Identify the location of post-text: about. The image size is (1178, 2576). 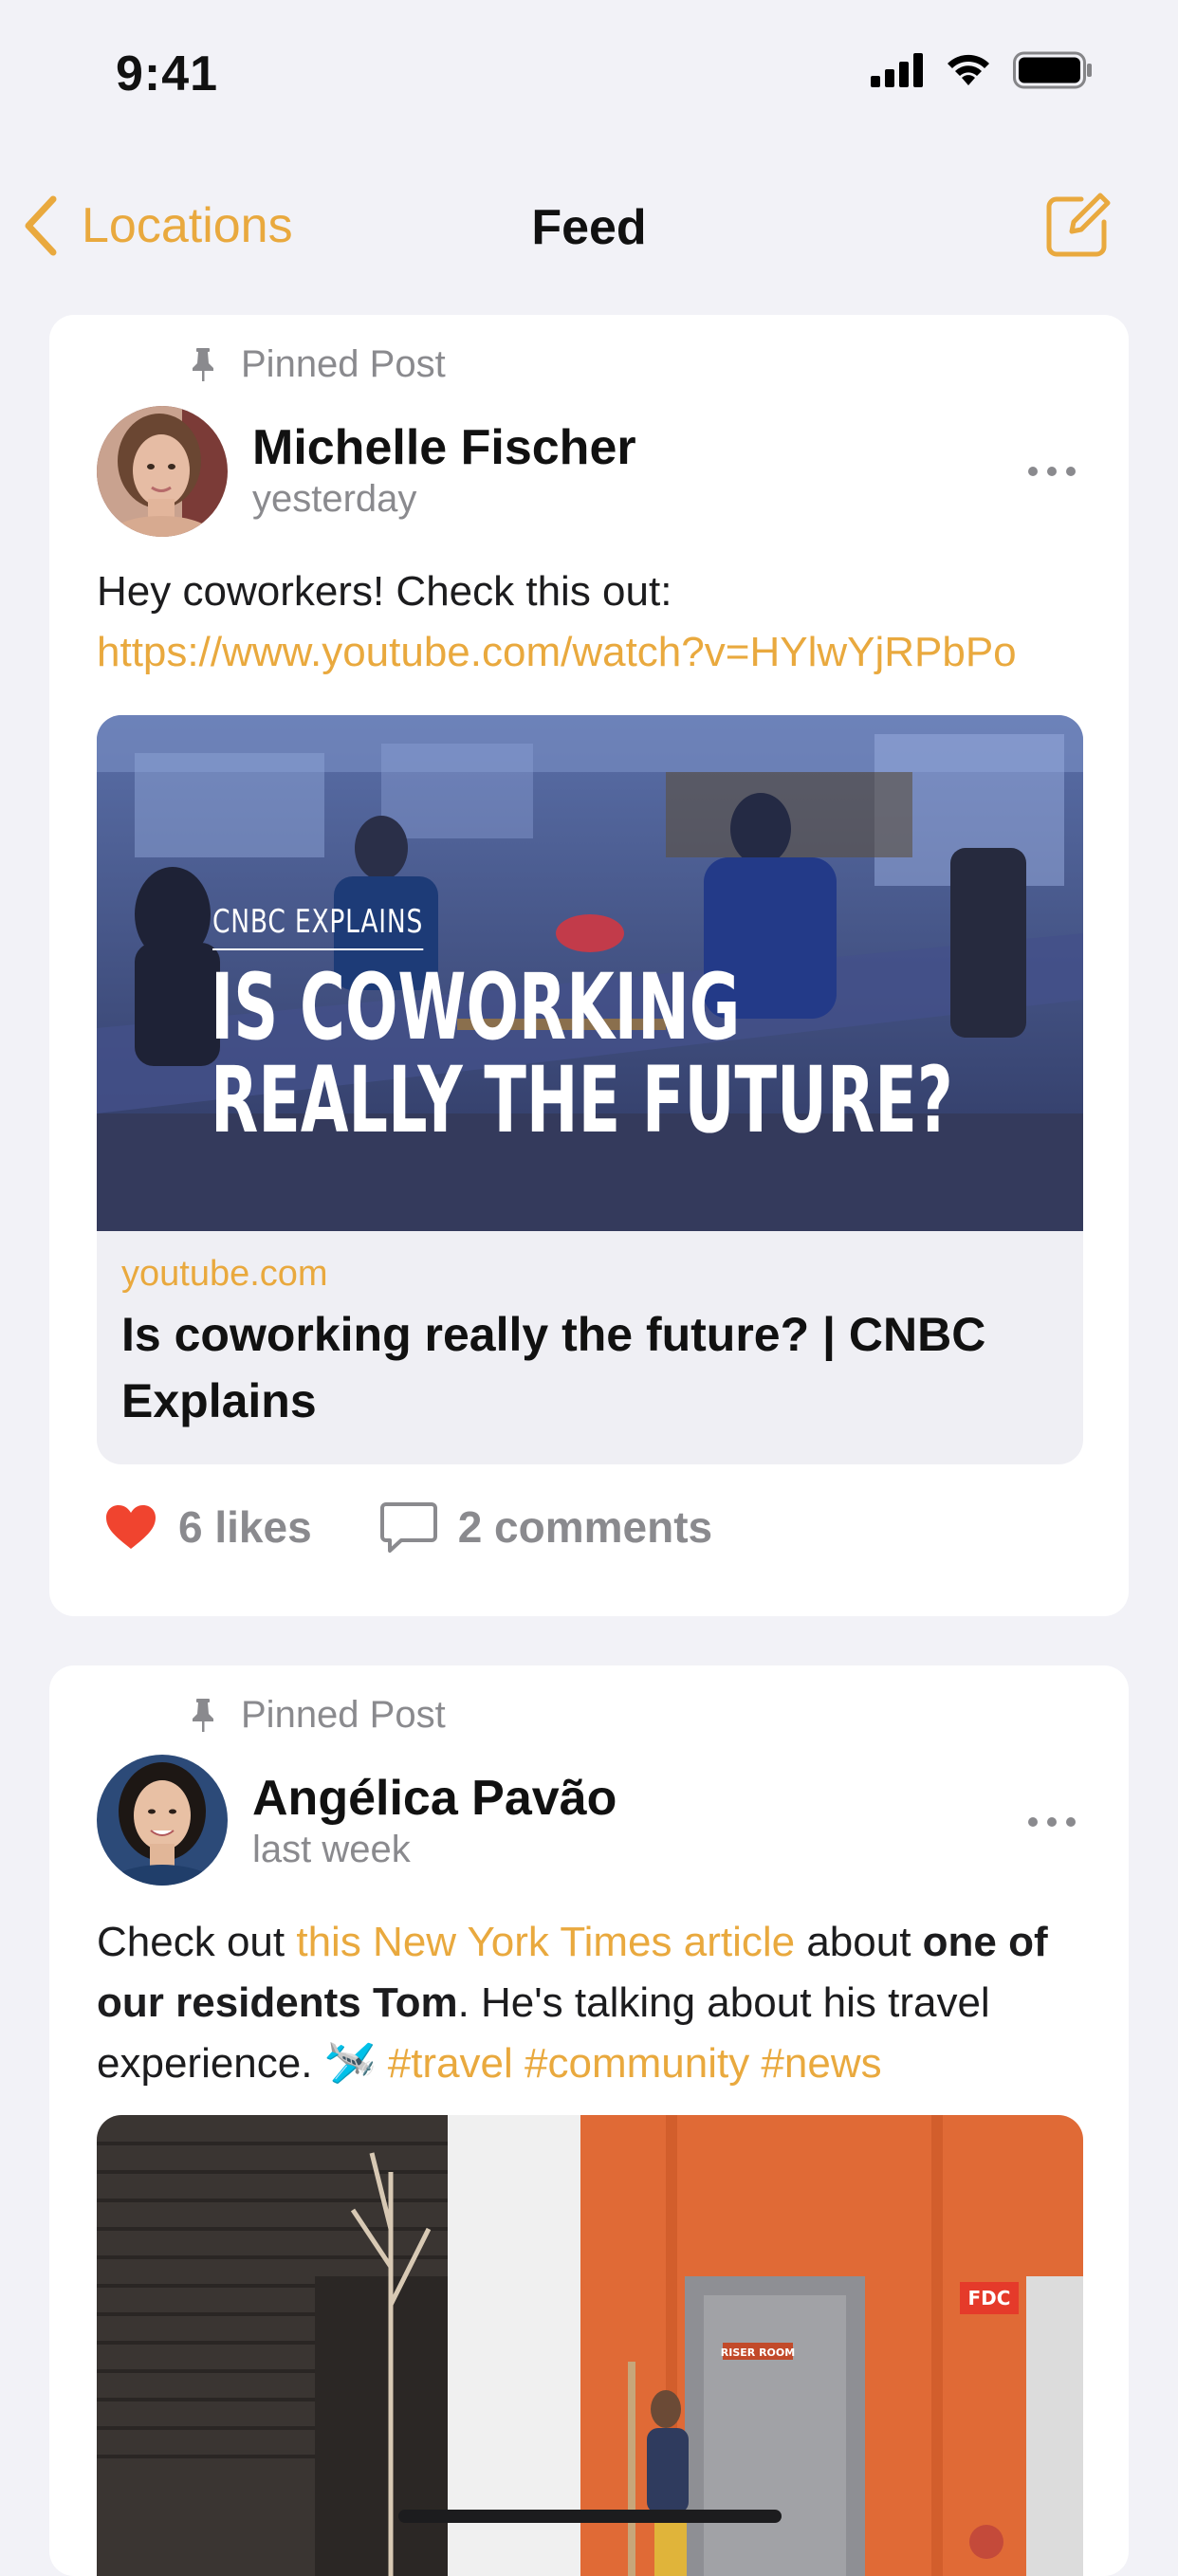
(859, 1942).